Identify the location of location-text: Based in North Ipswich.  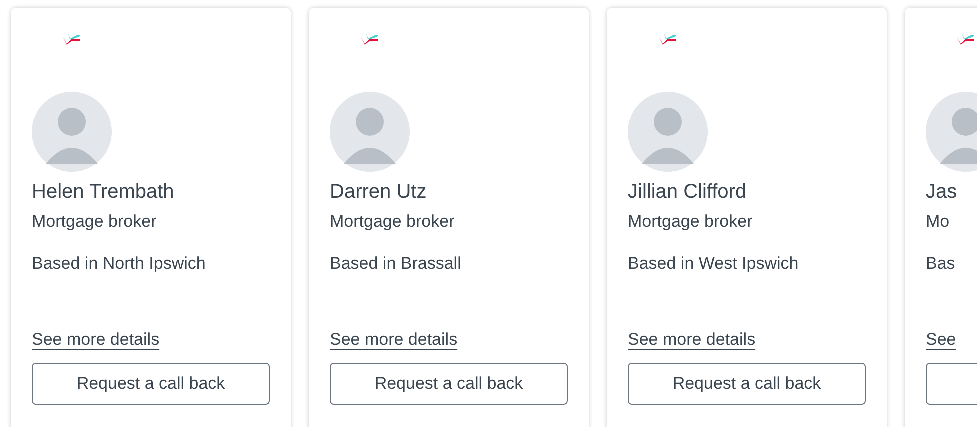
(119, 264).